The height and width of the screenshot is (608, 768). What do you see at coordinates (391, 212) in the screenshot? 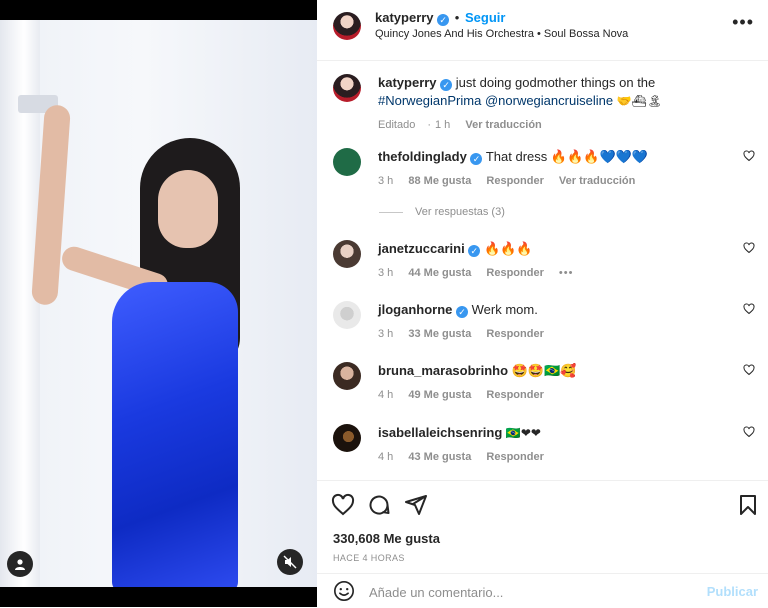
I see `replies-divider` at bounding box center [391, 212].